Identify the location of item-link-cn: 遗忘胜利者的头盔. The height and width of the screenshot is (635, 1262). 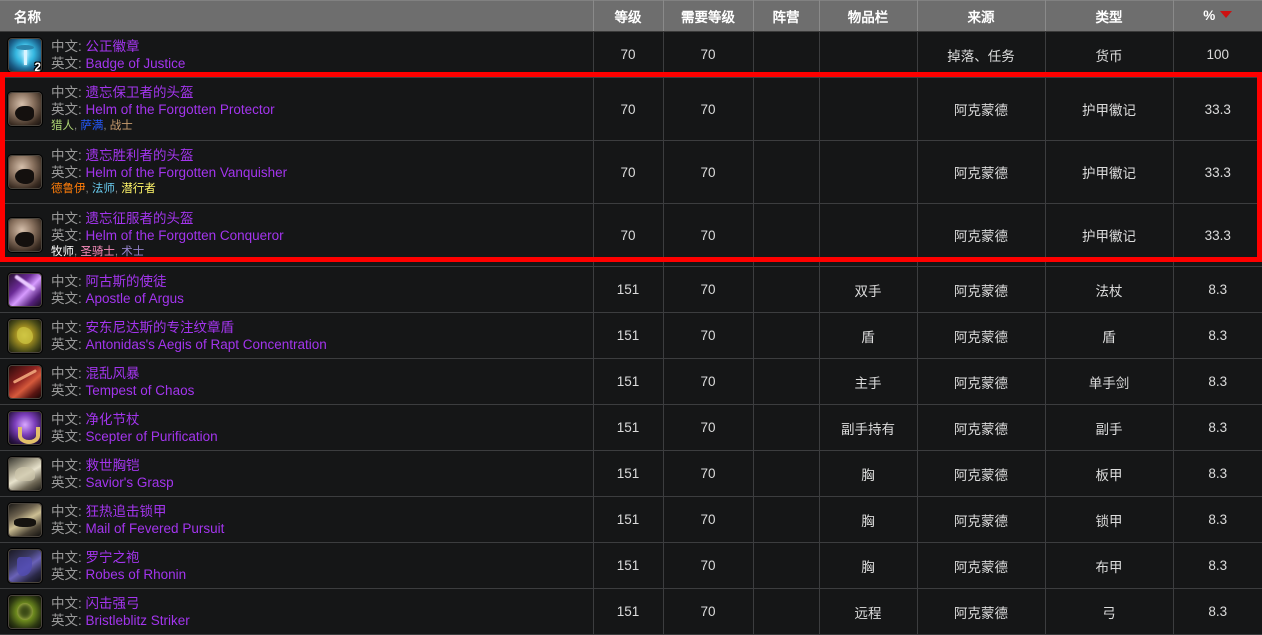
(140, 155).